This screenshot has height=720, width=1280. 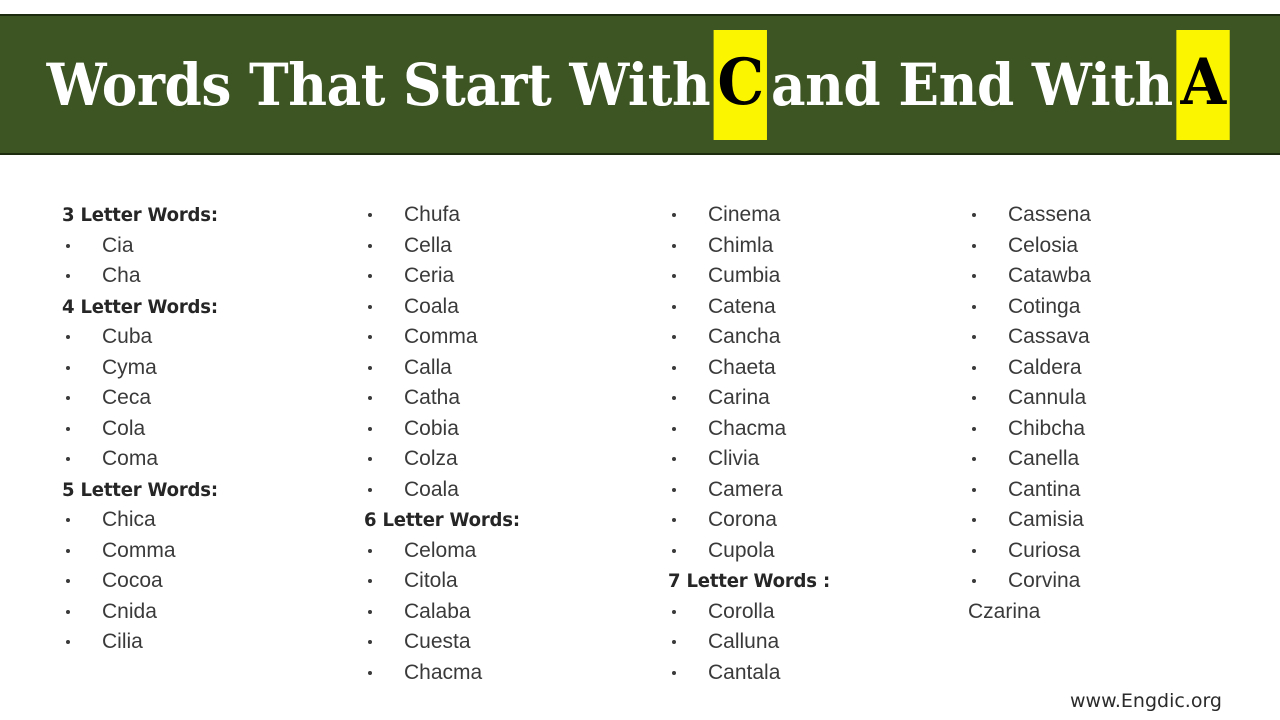 What do you see at coordinates (1047, 428) in the screenshot?
I see `word-label: Chibcha` at bounding box center [1047, 428].